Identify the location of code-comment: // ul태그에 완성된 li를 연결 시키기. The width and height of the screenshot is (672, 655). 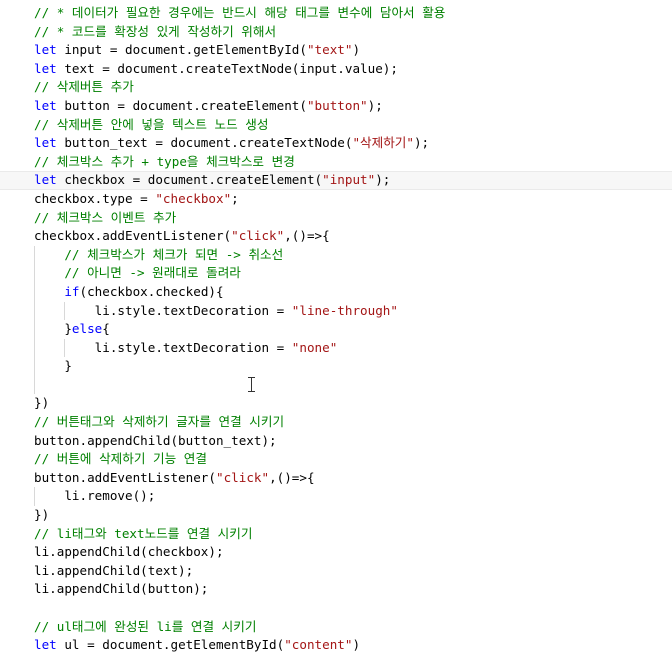
(145, 626).